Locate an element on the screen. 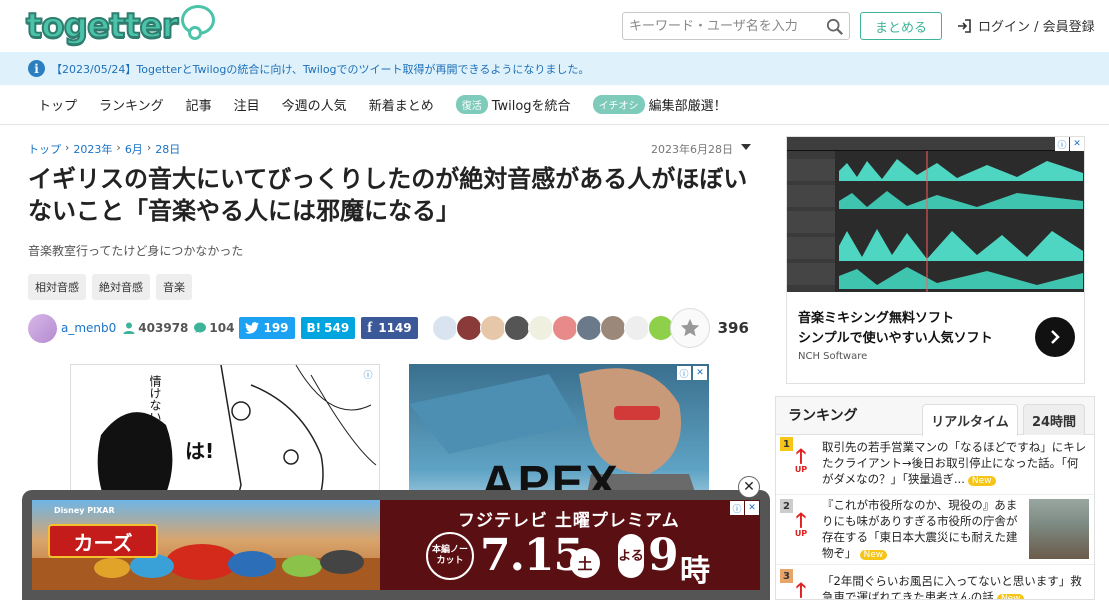  login-link: ログイン / 会員登録 is located at coordinates (1025, 25).